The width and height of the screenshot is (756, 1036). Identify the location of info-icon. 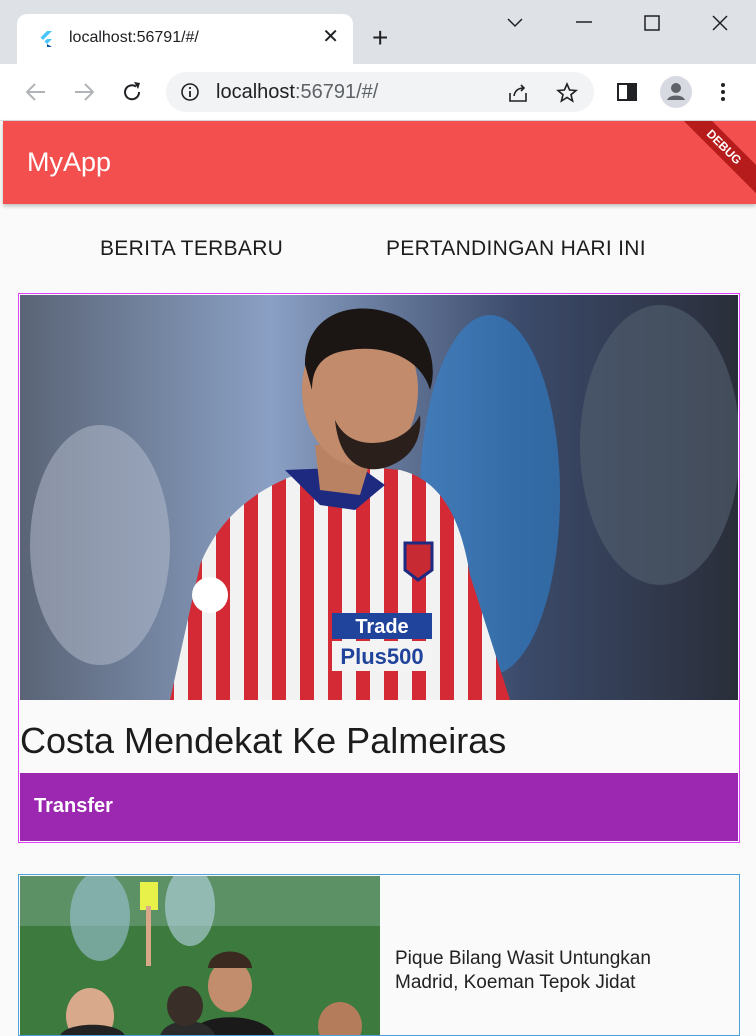
(190, 92).